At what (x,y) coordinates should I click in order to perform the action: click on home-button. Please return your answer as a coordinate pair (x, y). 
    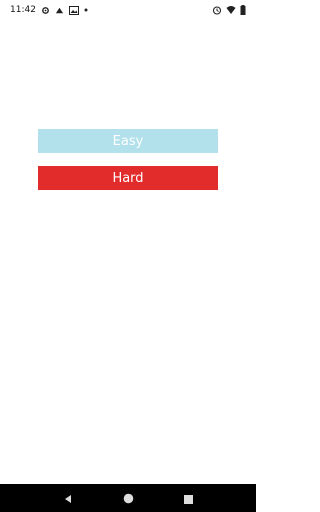
    Looking at the image, I should click on (128, 498).